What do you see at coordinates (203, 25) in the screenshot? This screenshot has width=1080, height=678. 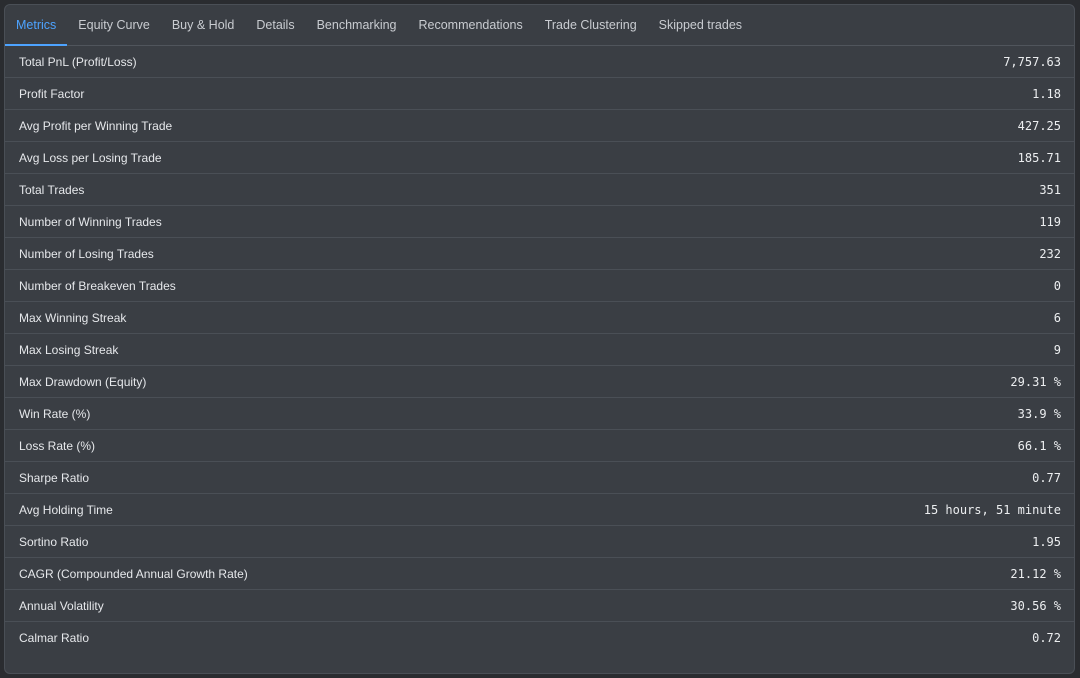 I see `tab-buy-and-hold: Buy & Hold` at bounding box center [203, 25].